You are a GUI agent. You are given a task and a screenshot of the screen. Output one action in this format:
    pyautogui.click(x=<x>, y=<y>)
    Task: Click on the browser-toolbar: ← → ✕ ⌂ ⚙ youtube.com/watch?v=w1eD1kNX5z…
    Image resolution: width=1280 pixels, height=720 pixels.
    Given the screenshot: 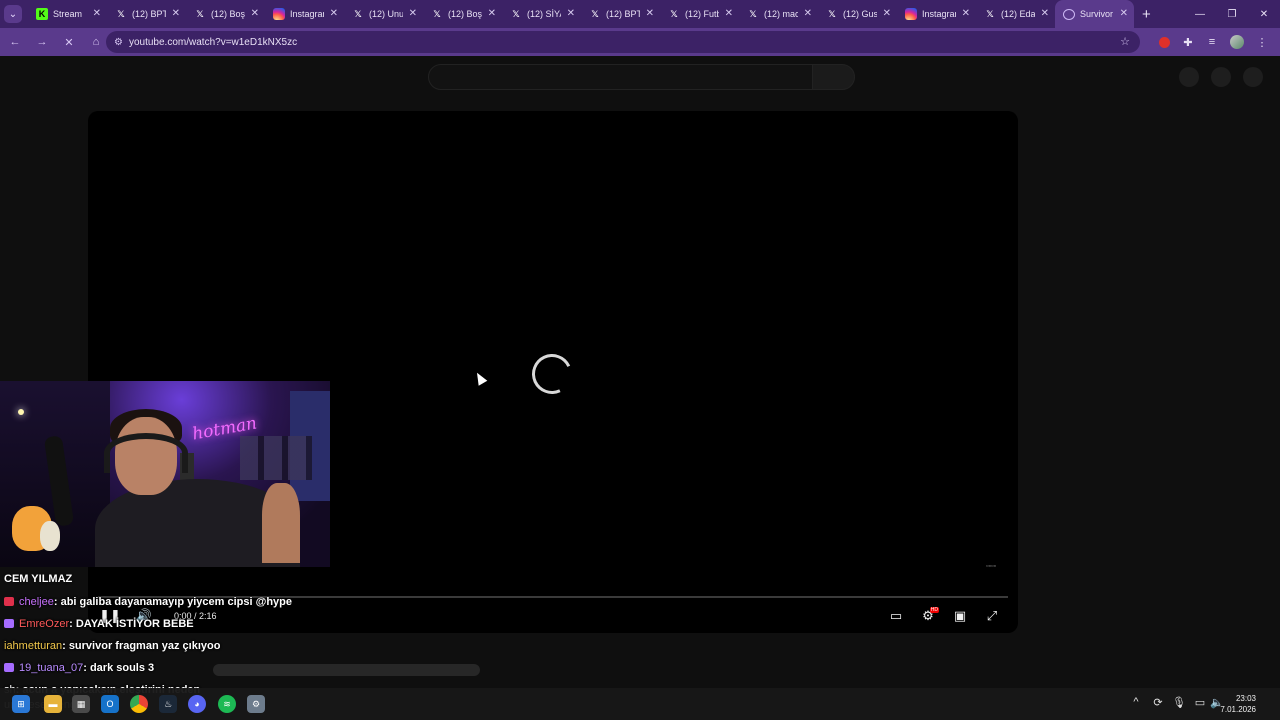 What is the action you would take?
    pyautogui.click(x=640, y=42)
    